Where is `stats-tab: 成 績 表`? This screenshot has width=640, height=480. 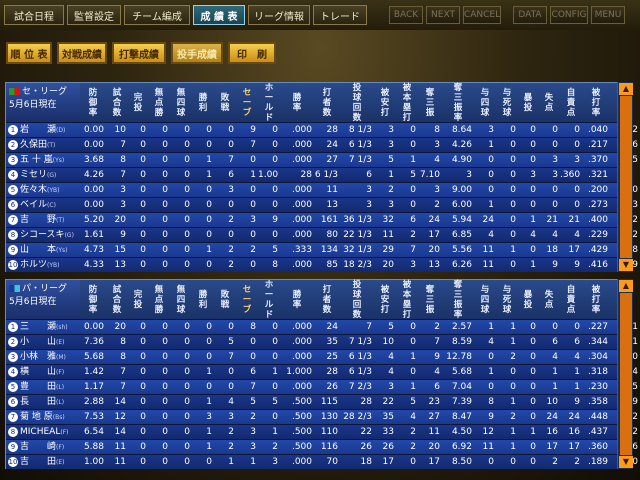 stats-tab: 成 績 表 is located at coordinates (219, 15).